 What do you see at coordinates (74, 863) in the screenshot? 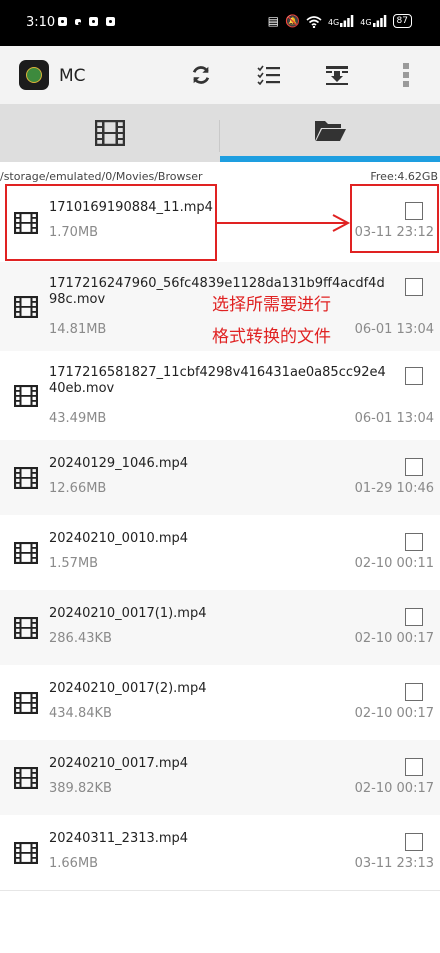
I see `file-size: 1.66MB` at bounding box center [74, 863].